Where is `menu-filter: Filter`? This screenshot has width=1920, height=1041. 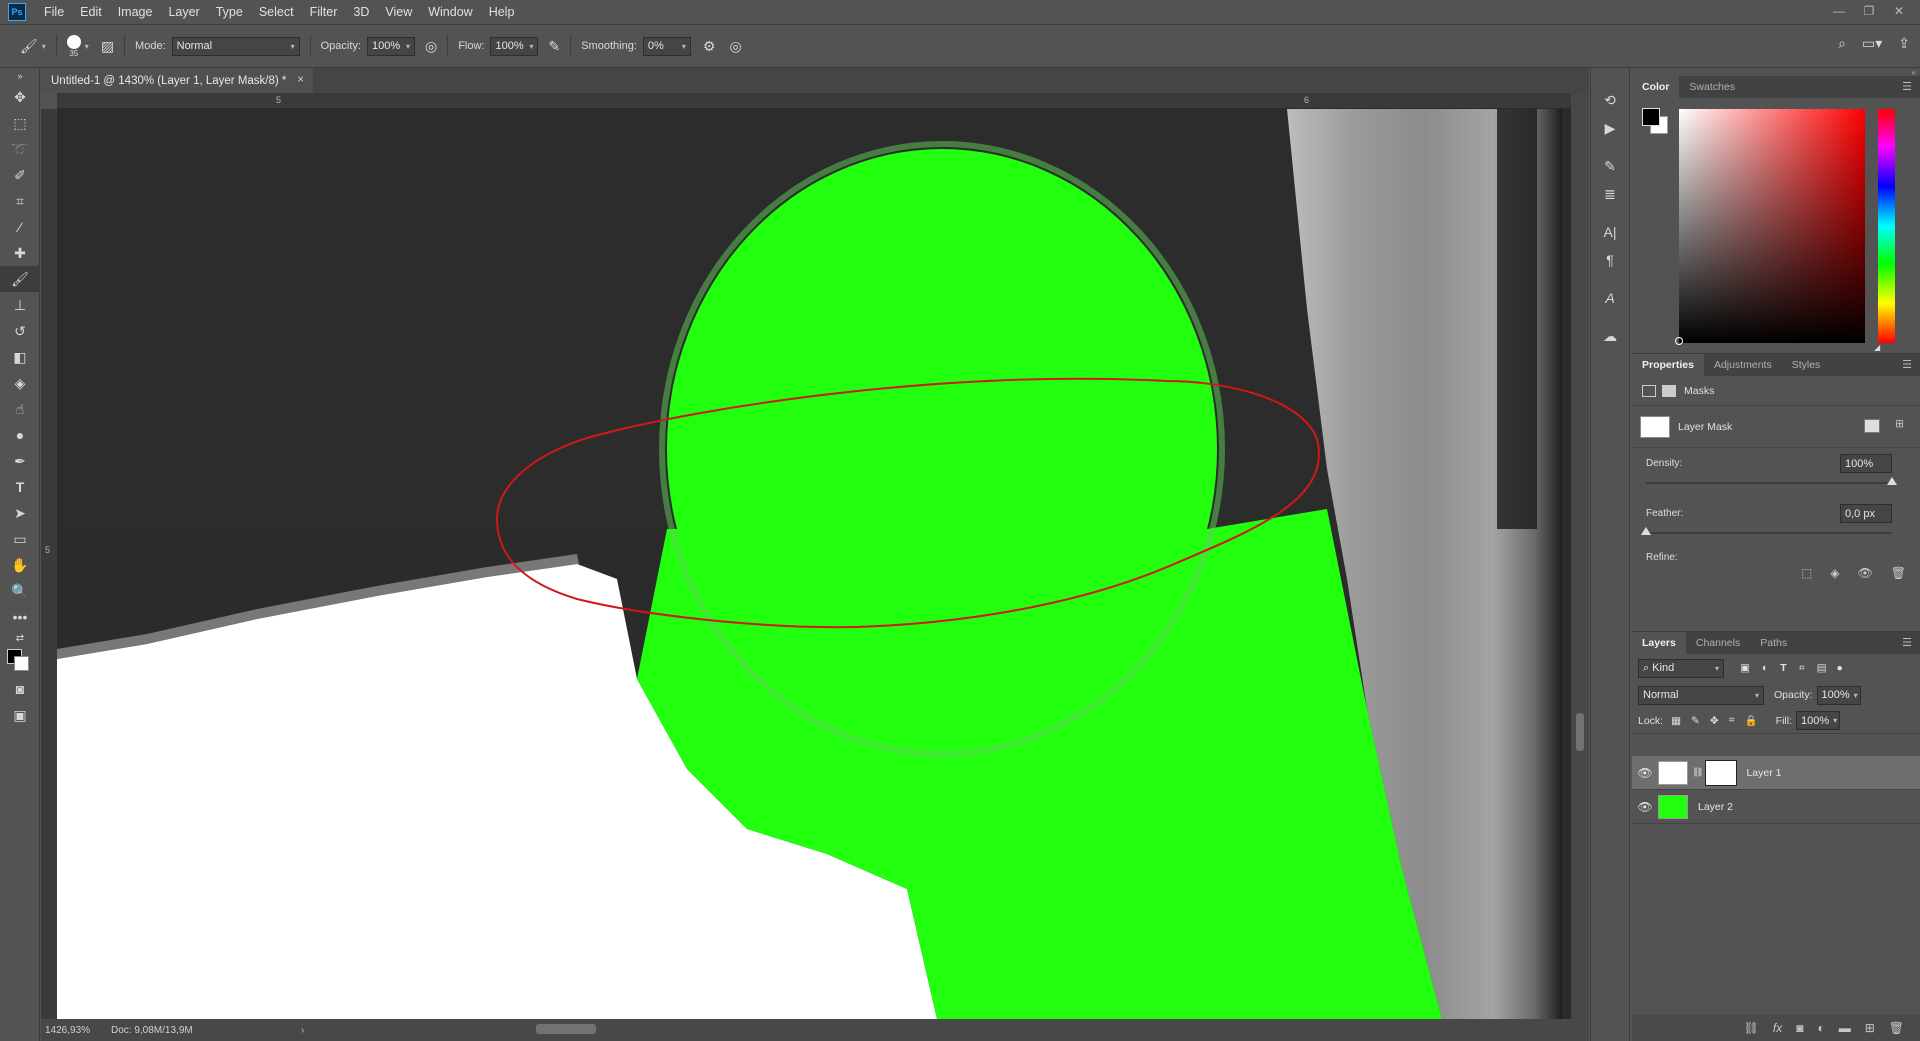 menu-filter: Filter is located at coordinates (324, 12).